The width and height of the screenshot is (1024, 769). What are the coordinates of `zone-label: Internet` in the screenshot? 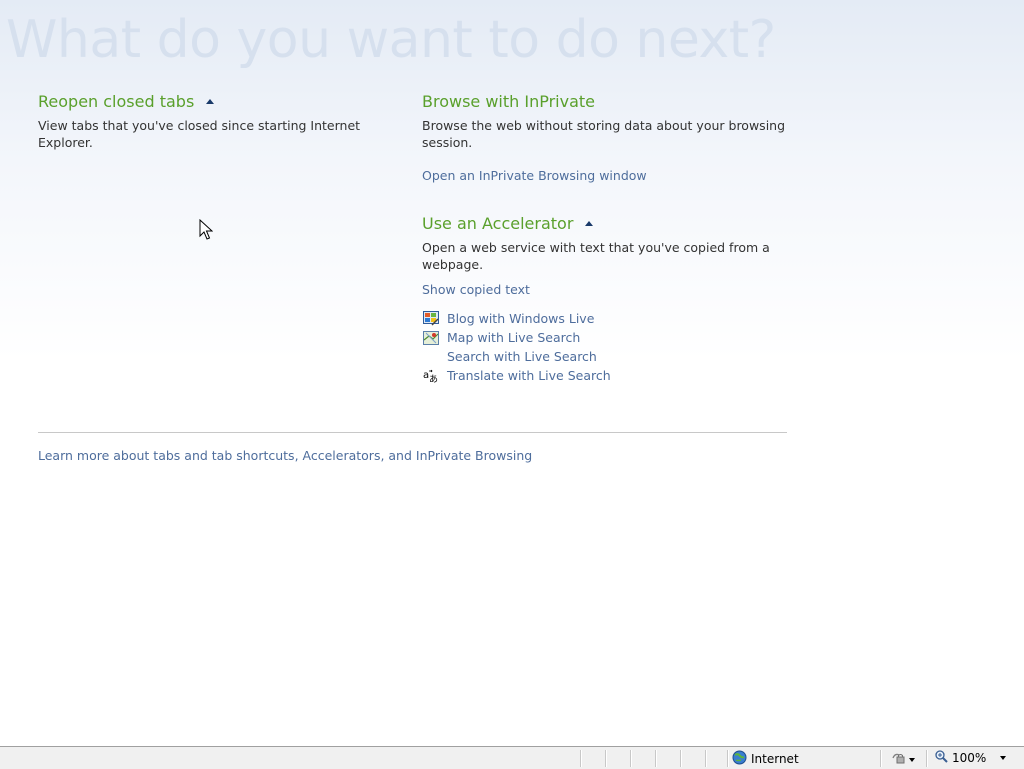 It's located at (775, 759).